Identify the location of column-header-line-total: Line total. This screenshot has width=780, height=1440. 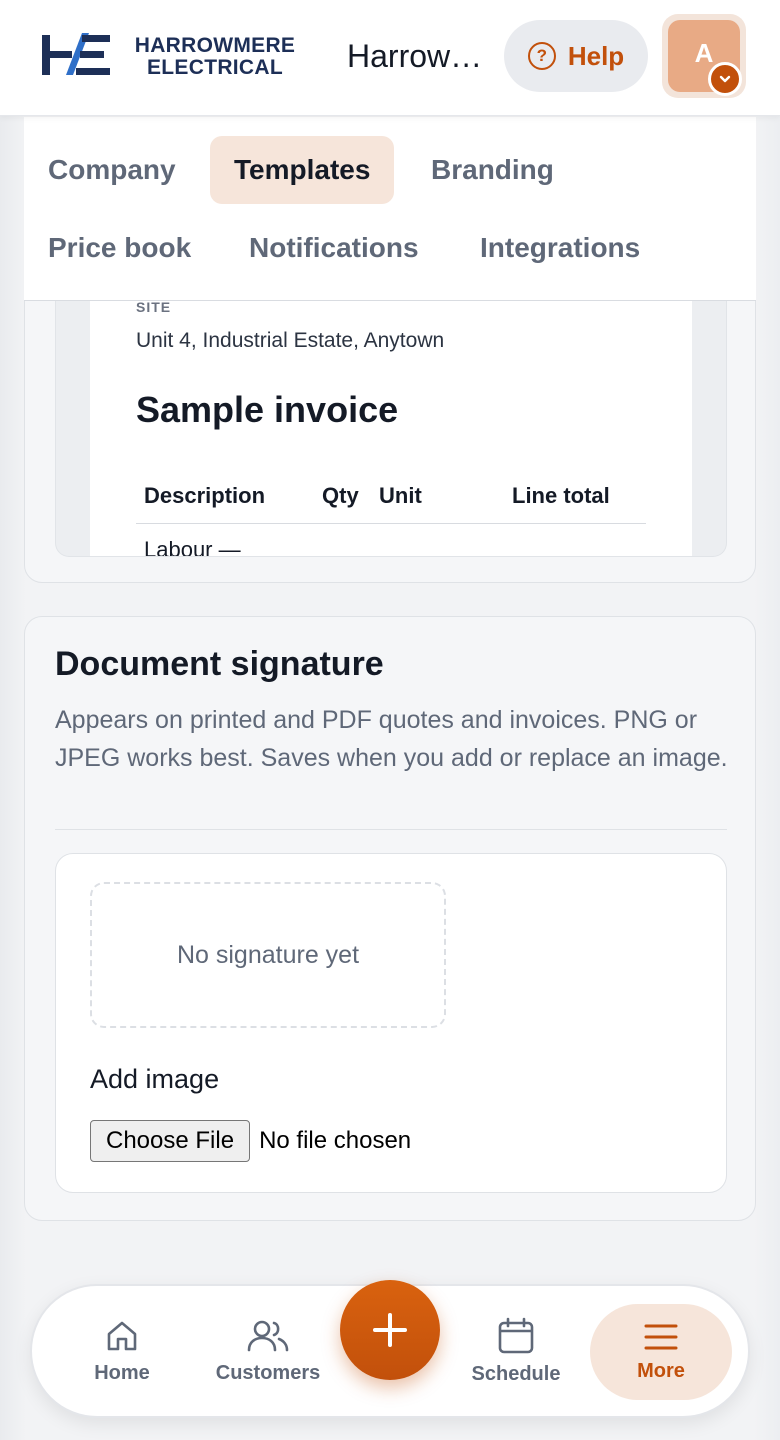
(561, 495).